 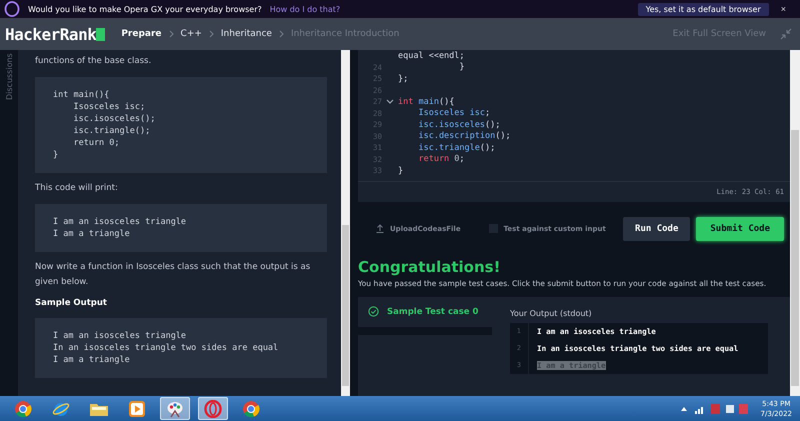 I want to click on paint-palette-icon, so click(x=175, y=409).